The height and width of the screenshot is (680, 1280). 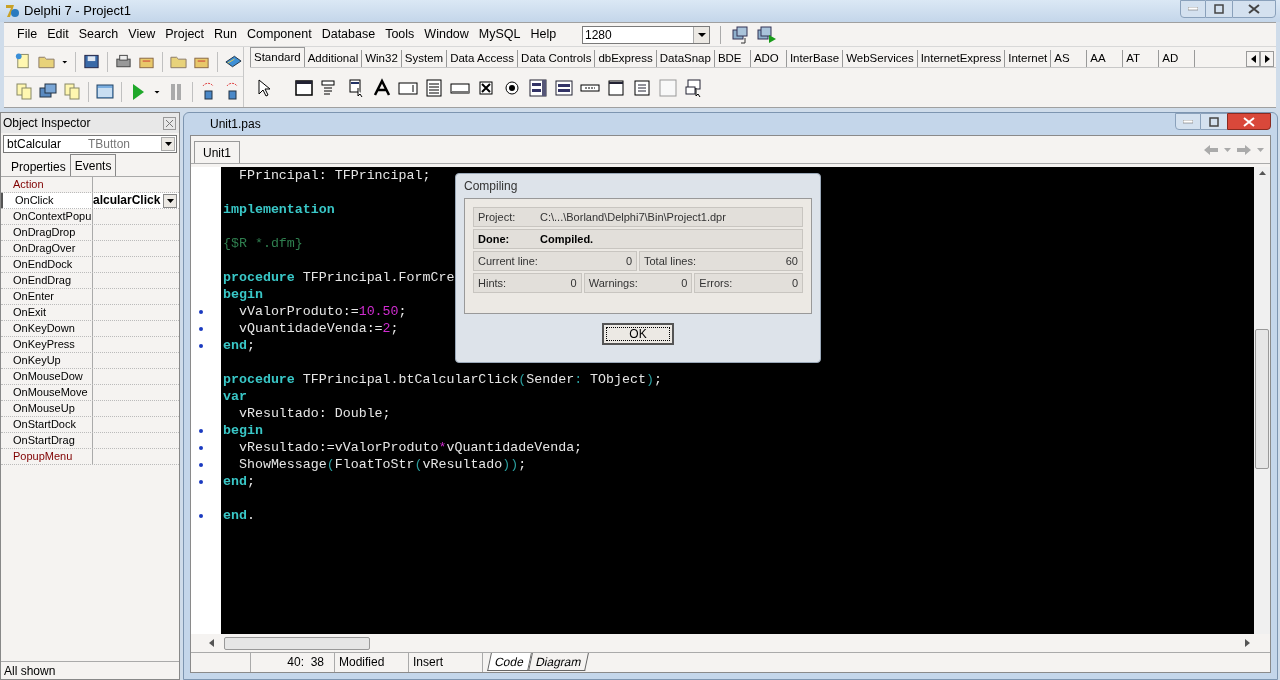 What do you see at coordinates (348, 34) in the screenshot?
I see `menu-item: Database` at bounding box center [348, 34].